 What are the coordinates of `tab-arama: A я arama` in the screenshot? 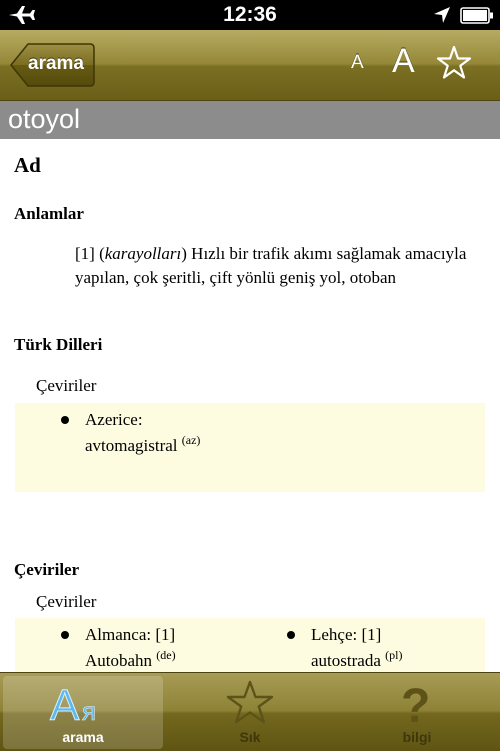 It's located at (83, 712).